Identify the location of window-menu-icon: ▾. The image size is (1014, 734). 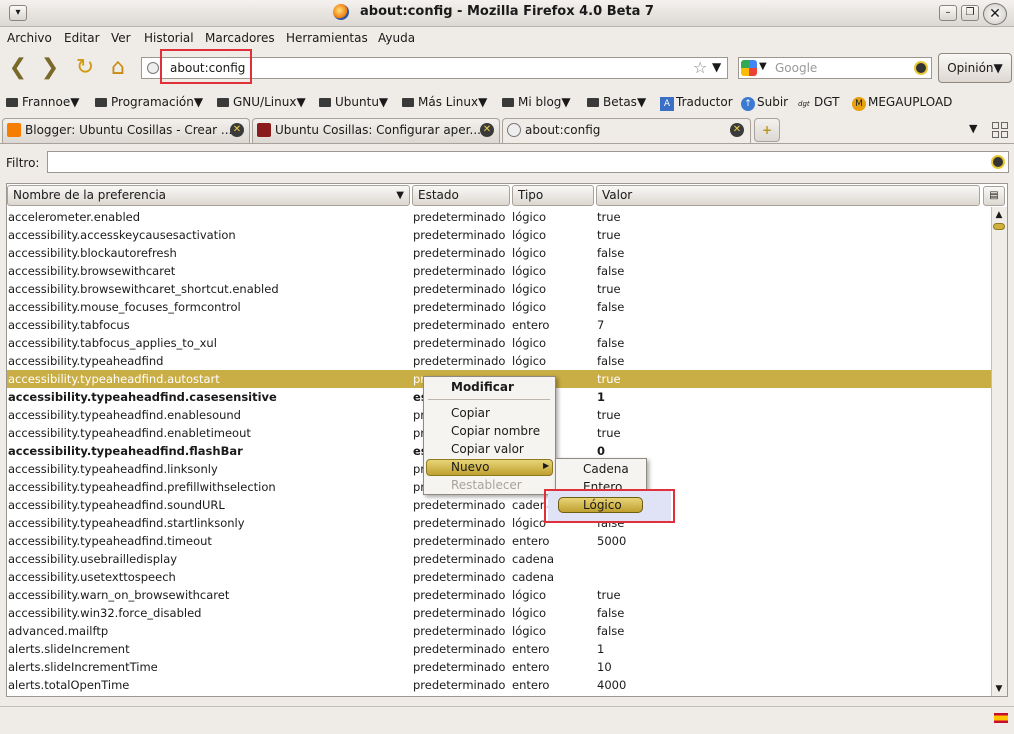
(18, 13).